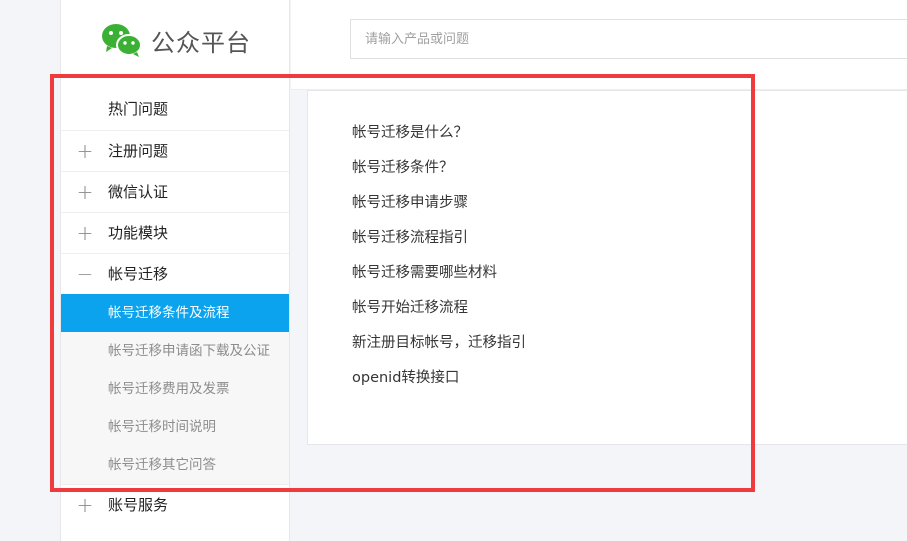  What do you see at coordinates (138, 109) in the screenshot?
I see `sidebar-item-label: 热门问题` at bounding box center [138, 109].